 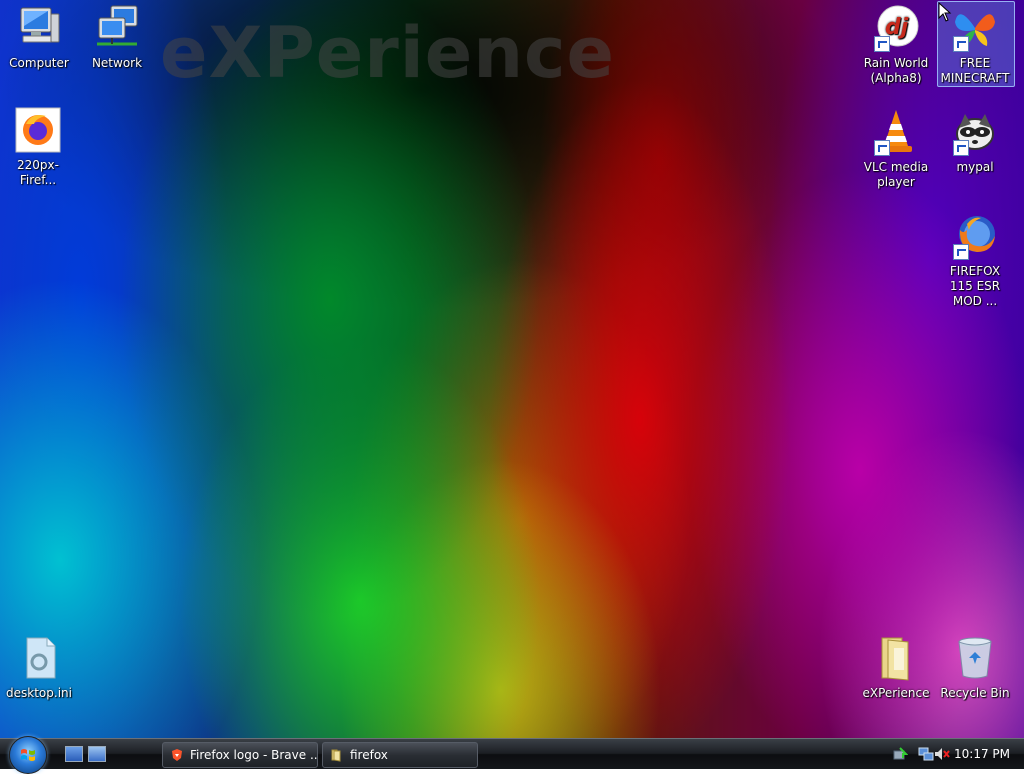 I want to click on desktop-icon-rain-world: dj Rain World (Alpha8), so click(x=896, y=45).